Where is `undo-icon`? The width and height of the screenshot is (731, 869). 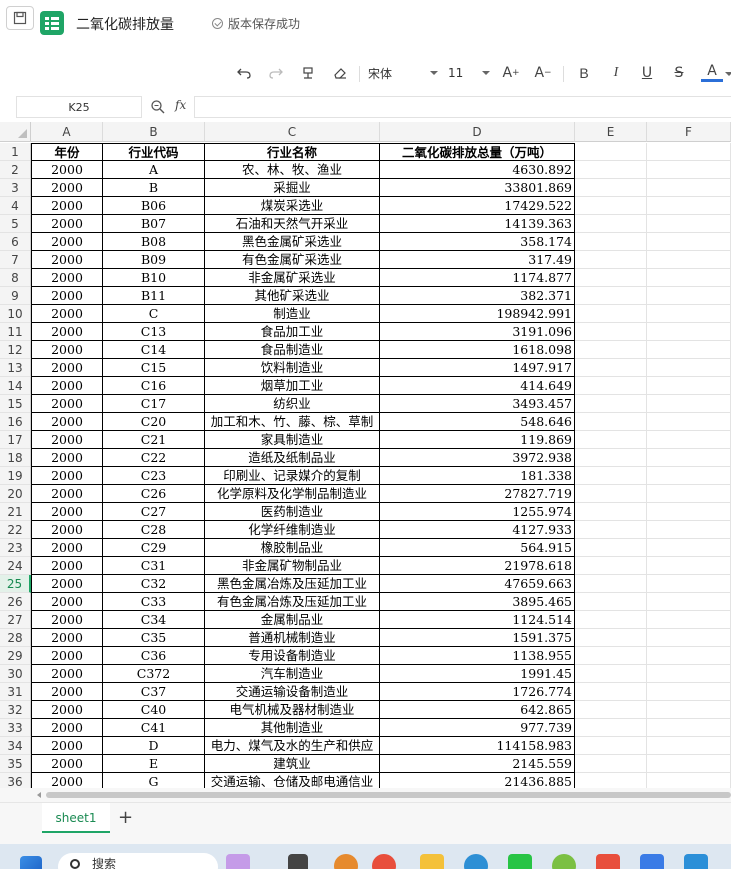
undo-icon is located at coordinates (244, 73).